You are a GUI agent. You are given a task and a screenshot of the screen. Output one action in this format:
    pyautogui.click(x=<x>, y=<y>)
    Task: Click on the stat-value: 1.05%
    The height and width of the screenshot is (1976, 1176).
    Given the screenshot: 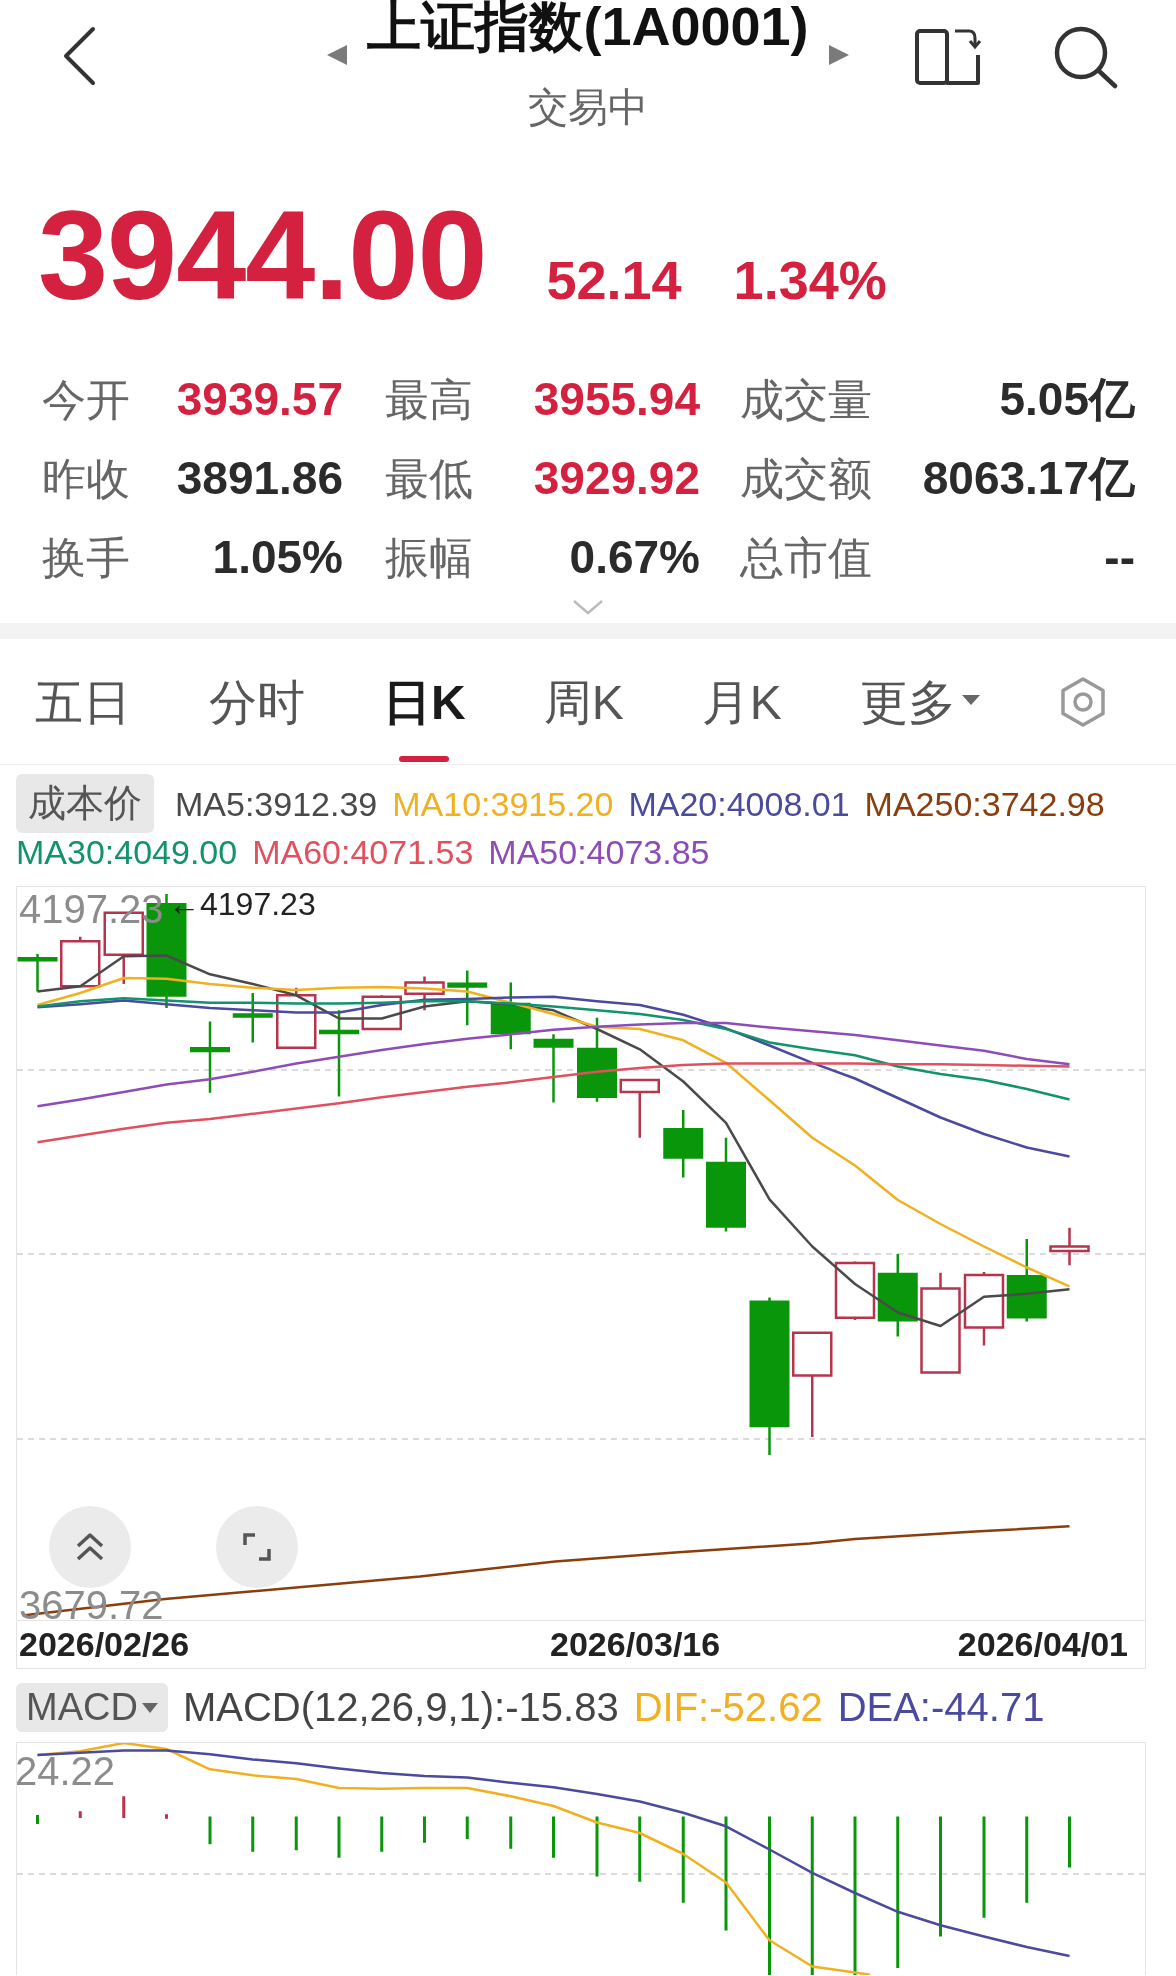 What is the action you would take?
    pyautogui.click(x=277, y=557)
    